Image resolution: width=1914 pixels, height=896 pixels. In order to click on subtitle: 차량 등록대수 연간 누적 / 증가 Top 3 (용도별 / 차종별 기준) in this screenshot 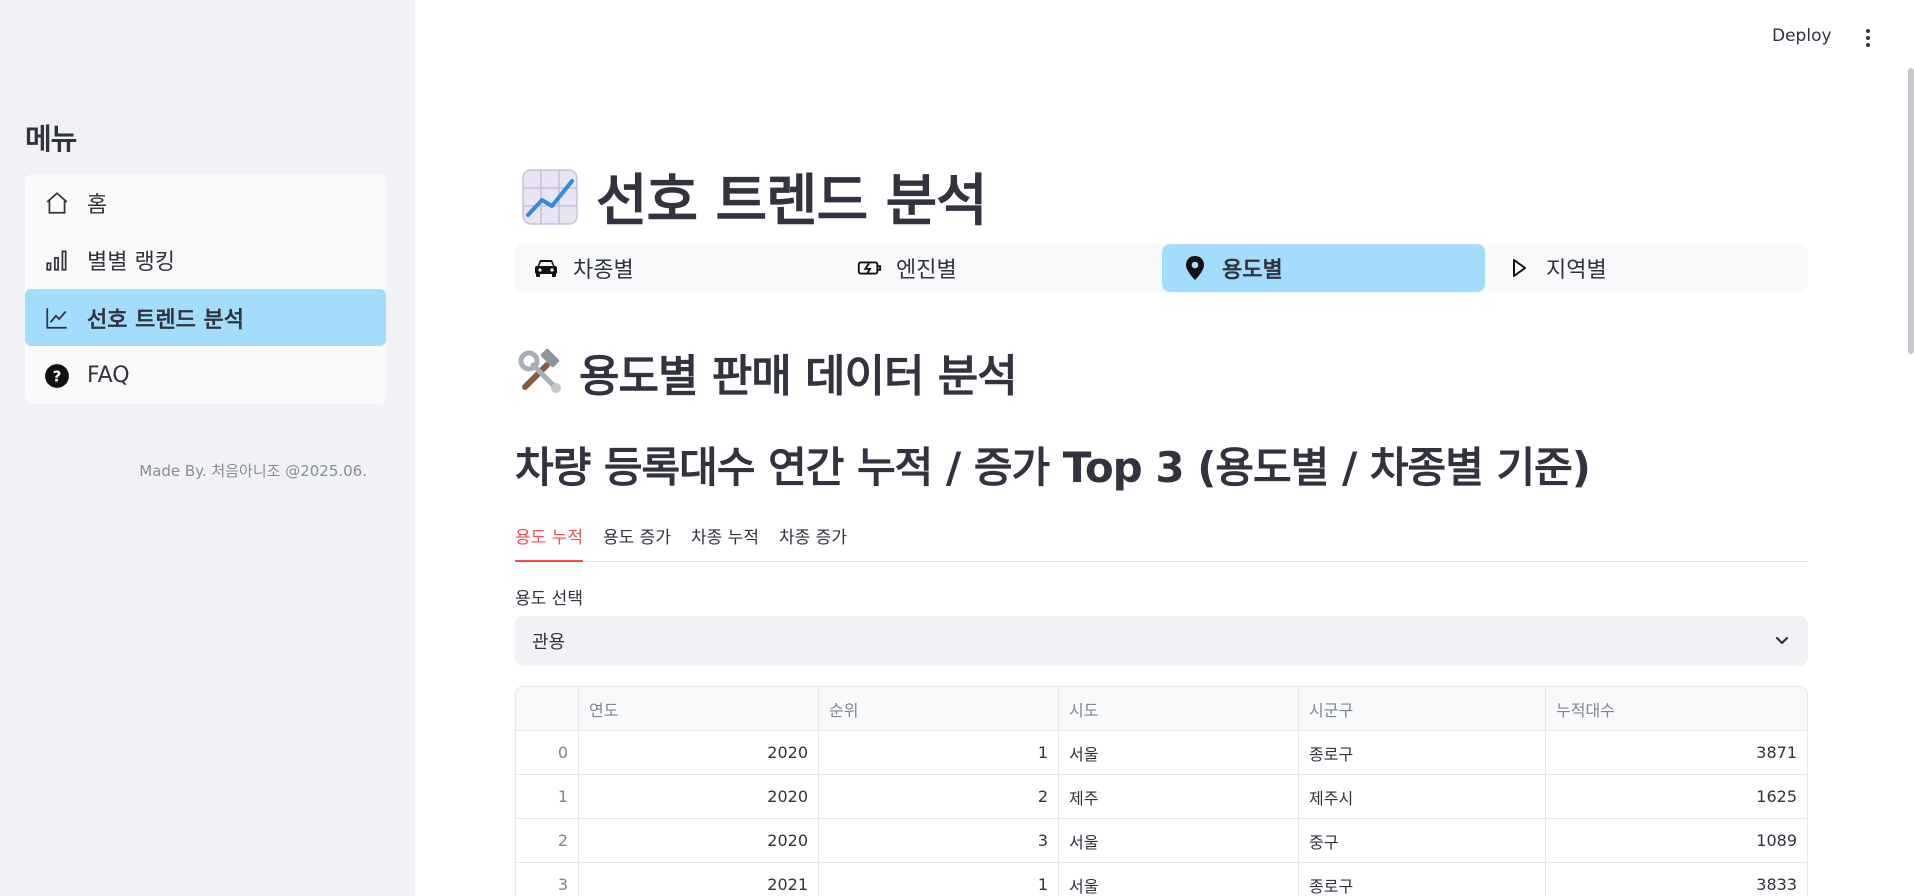, I will do `click(1053, 467)`.